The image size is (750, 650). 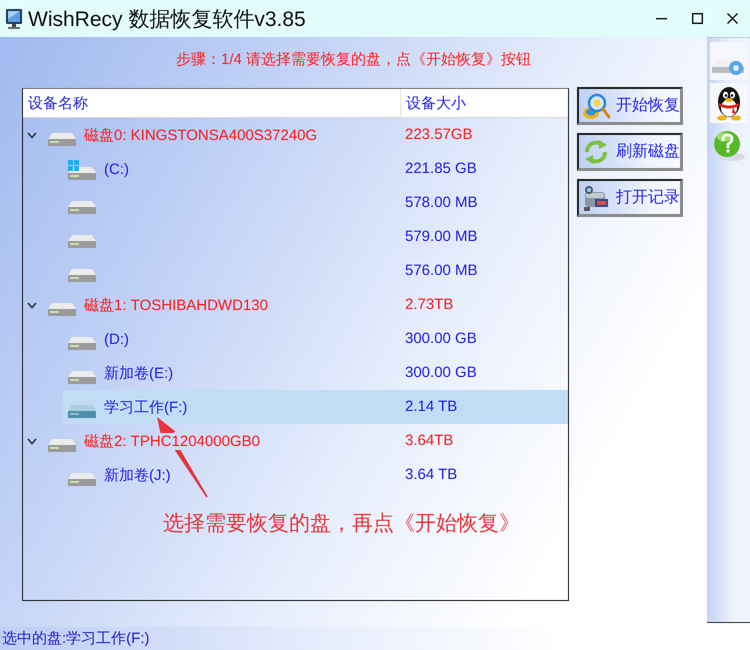 What do you see at coordinates (315, 203) in the screenshot?
I see `tree-row: 578.00 MB` at bounding box center [315, 203].